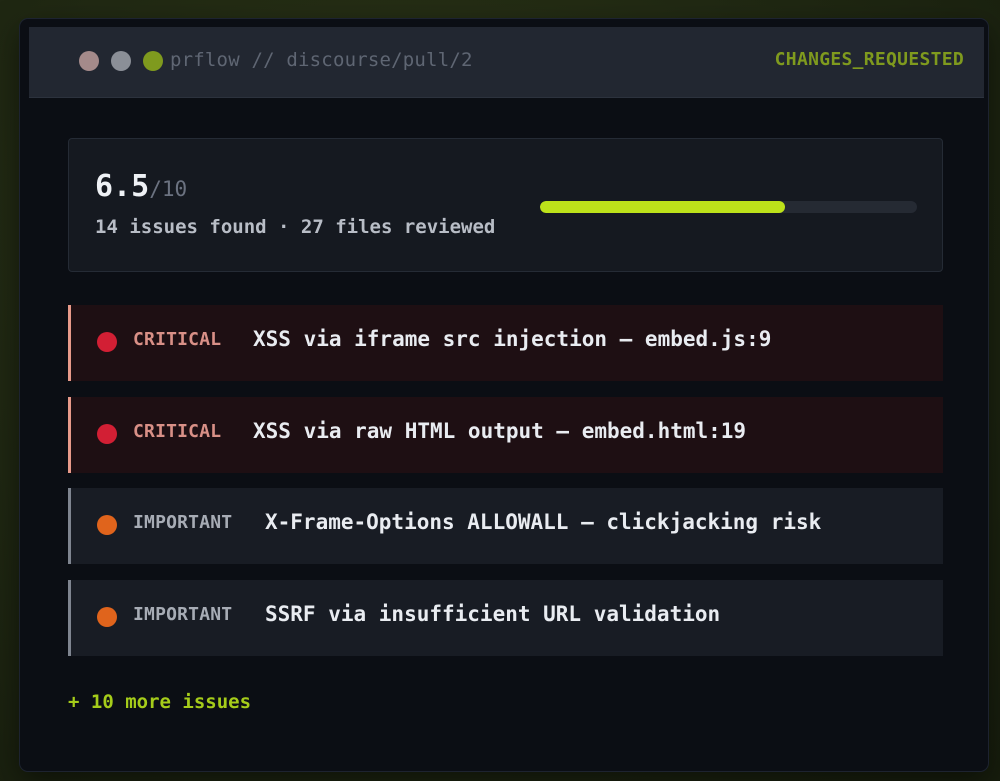  Describe the element at coordinates (159, 702) in the screenshot. I see `more-issues-link: + 10 more issues` at that location.